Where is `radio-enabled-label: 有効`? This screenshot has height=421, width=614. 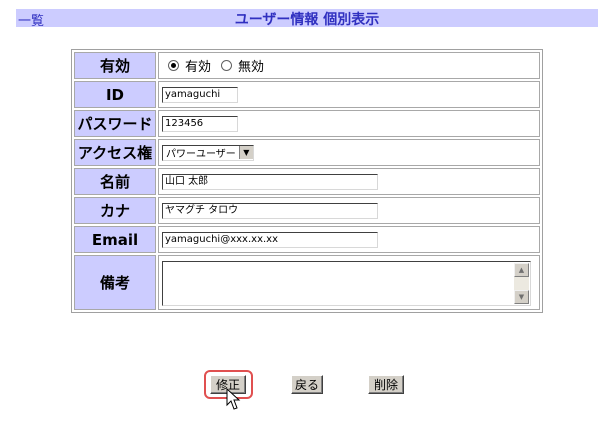
radio-enabled-label: 有効 is located at coordinates (198, 67).